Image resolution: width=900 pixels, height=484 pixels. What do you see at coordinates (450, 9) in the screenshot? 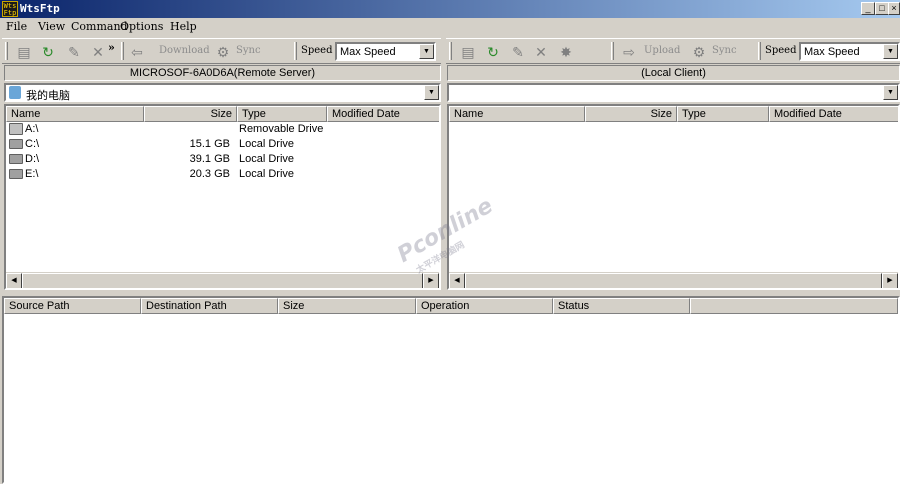
I see `title-bar: Wts Ftp WtsFtp _ □ ×` at bounding box center [450, 9].